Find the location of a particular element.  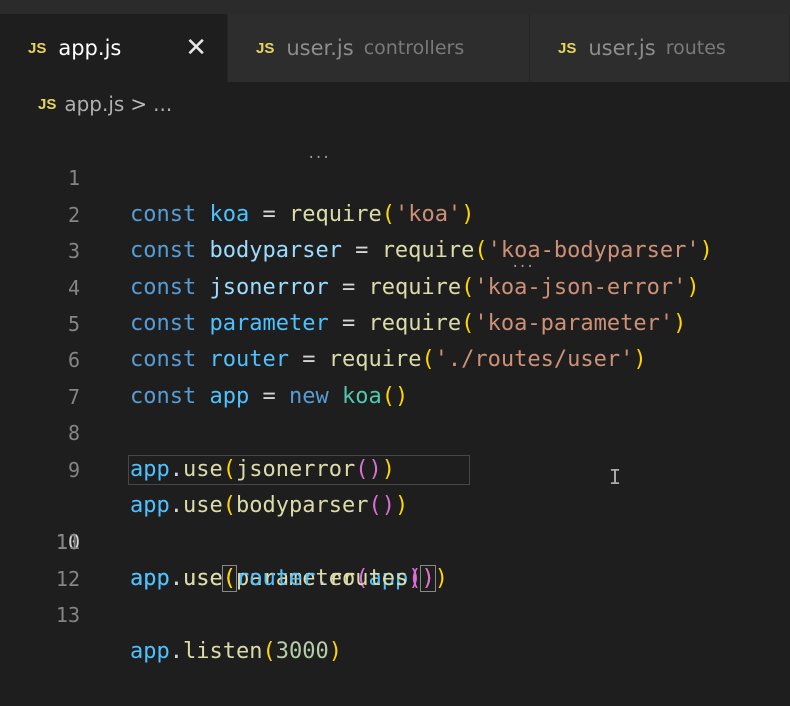

code-line: 12 is located at coordinates (395, 557).